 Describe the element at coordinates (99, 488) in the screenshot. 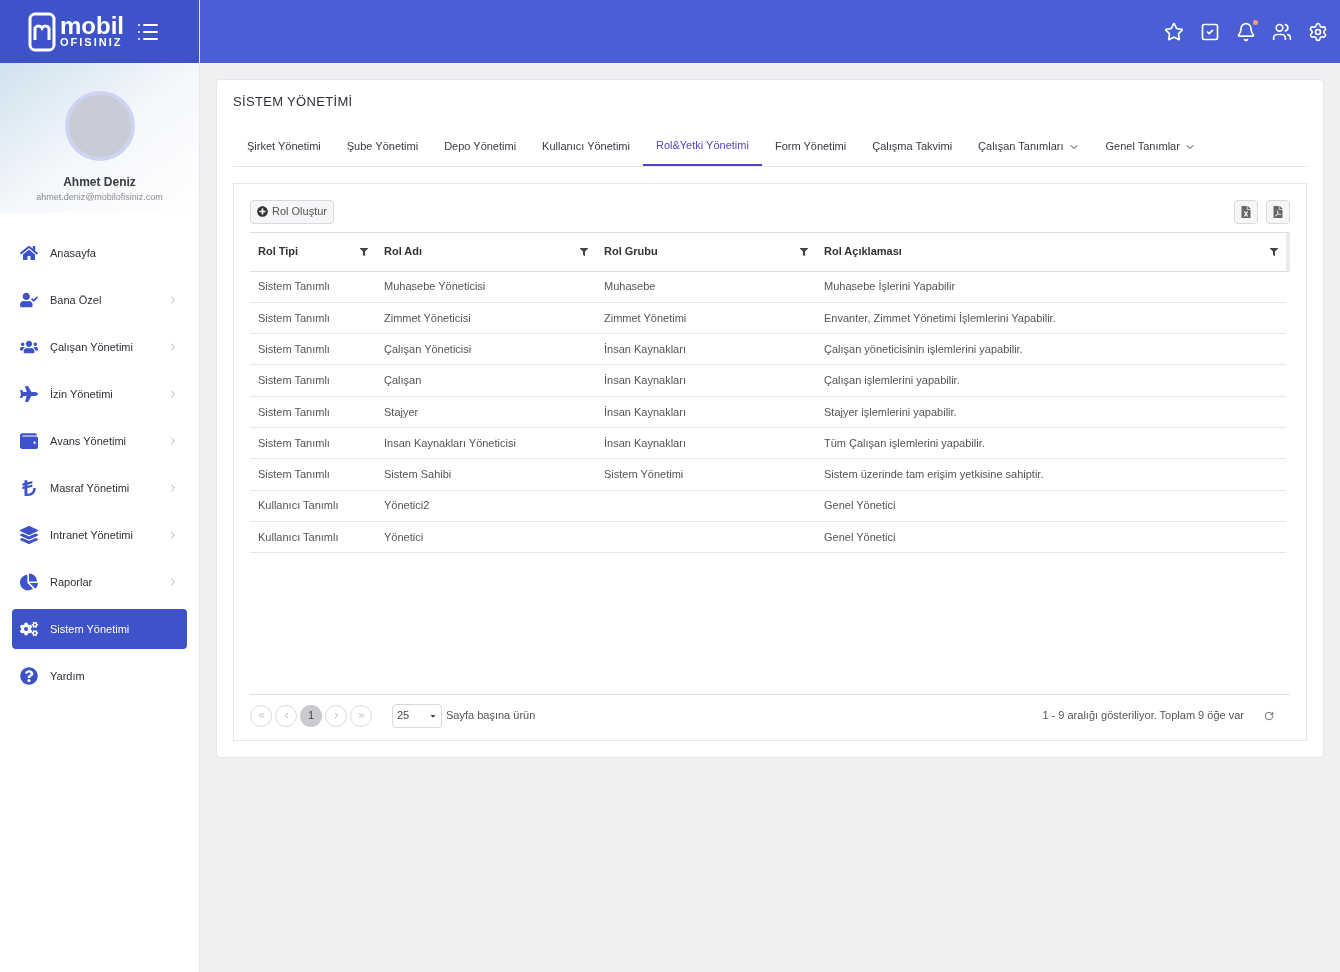

I see `sidebar-item: Masraf Yönetimi` at that location.